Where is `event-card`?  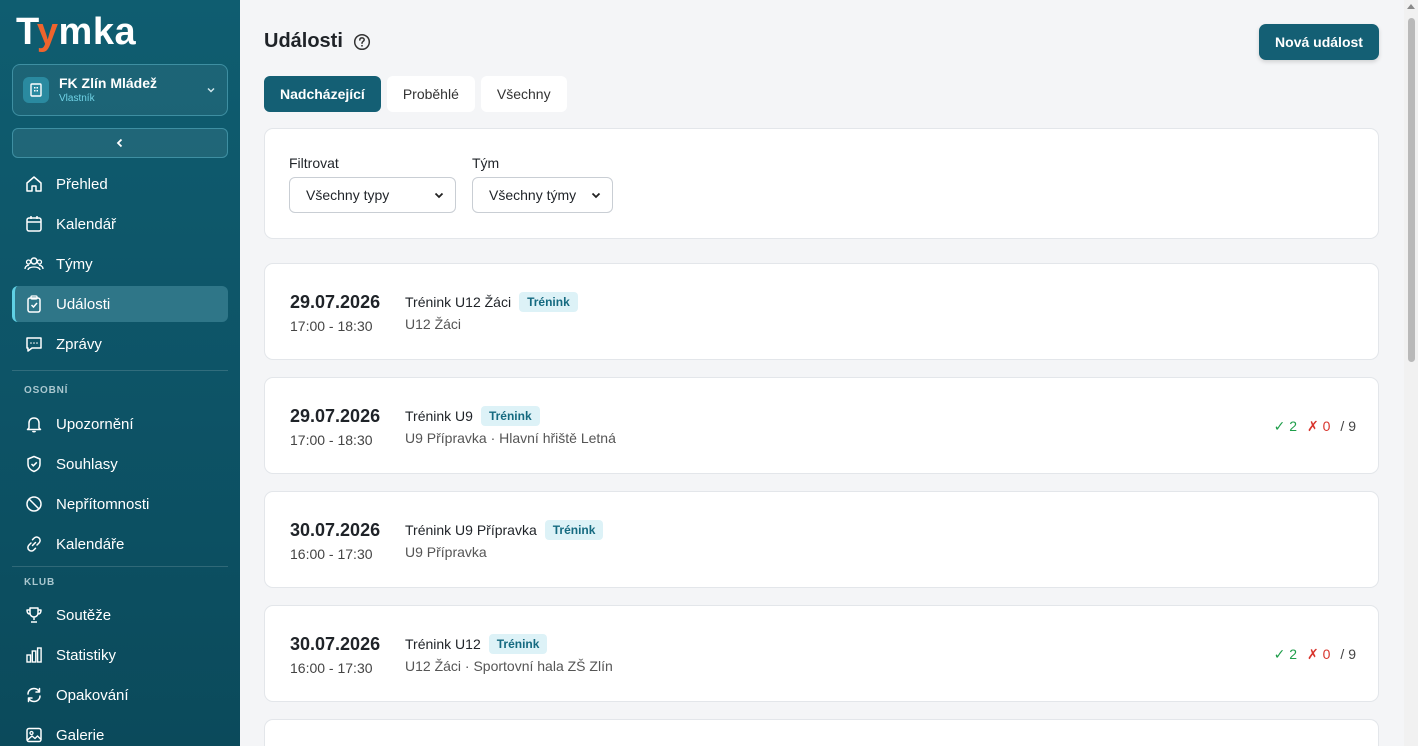
event-card is located at coordinates (821, 732).